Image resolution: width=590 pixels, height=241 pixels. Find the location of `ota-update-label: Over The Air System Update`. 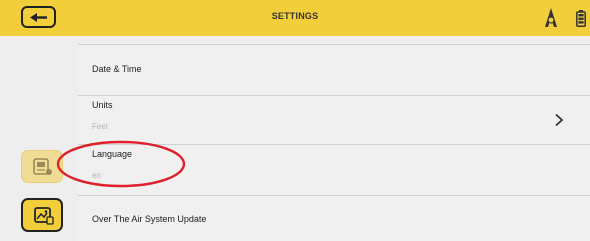

ota-update-label: Over The Air System Update is located at coordinates (149, 219).